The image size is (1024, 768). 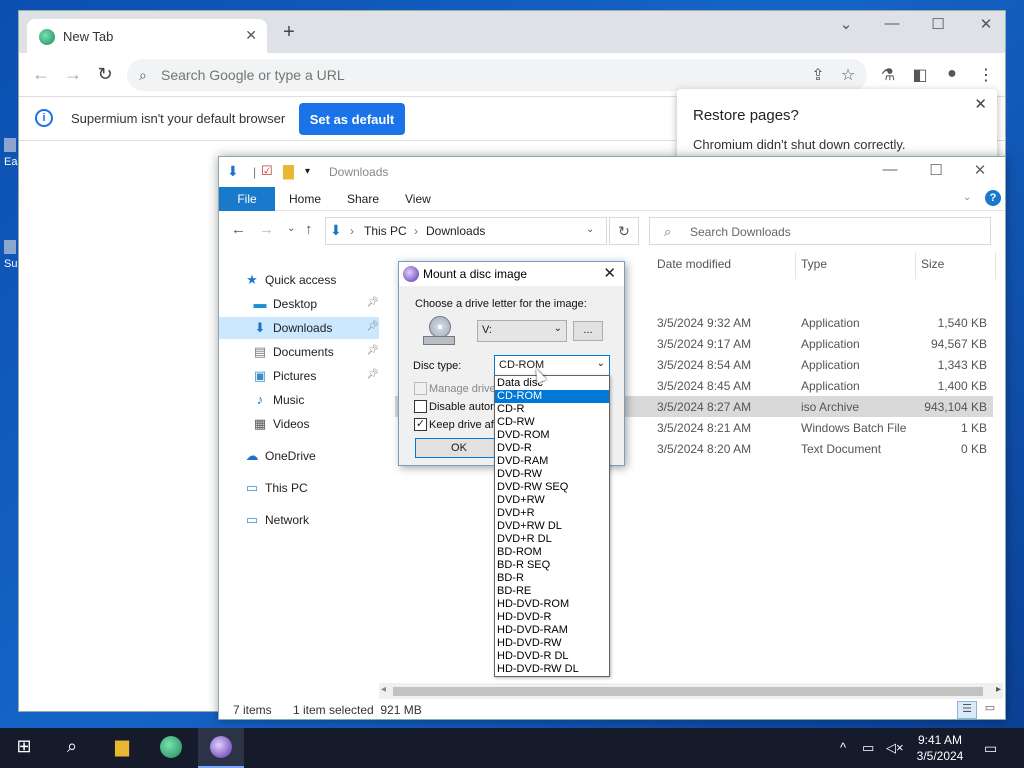 I want to click on set-default-button: Set as default, so click(x=352, y=119).